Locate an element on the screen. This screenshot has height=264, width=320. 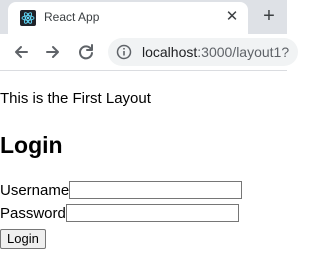
info-icon is located at coordinates (124, 52).